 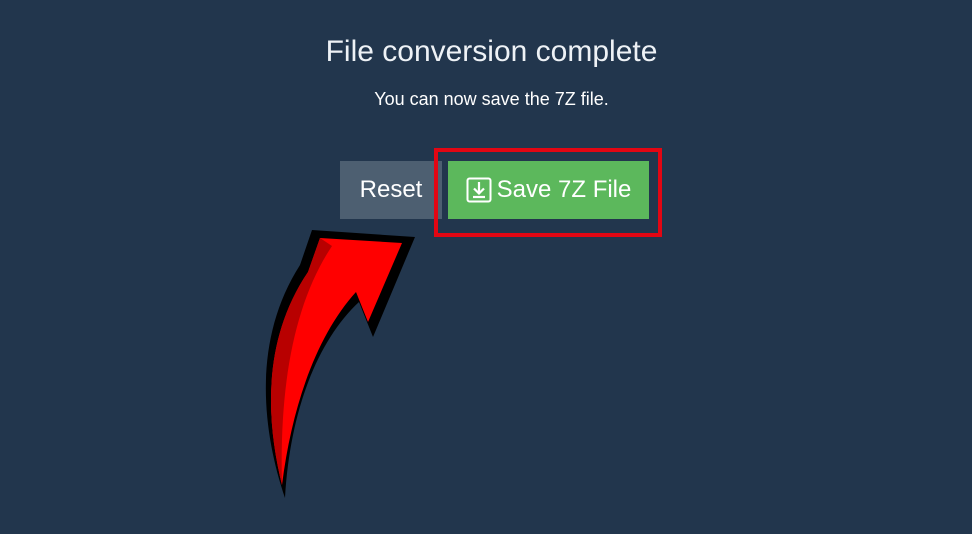 What do you see at coordinates (479, 190) in the screenshot?
I see `download-icon` at bounding box center [479, 190].